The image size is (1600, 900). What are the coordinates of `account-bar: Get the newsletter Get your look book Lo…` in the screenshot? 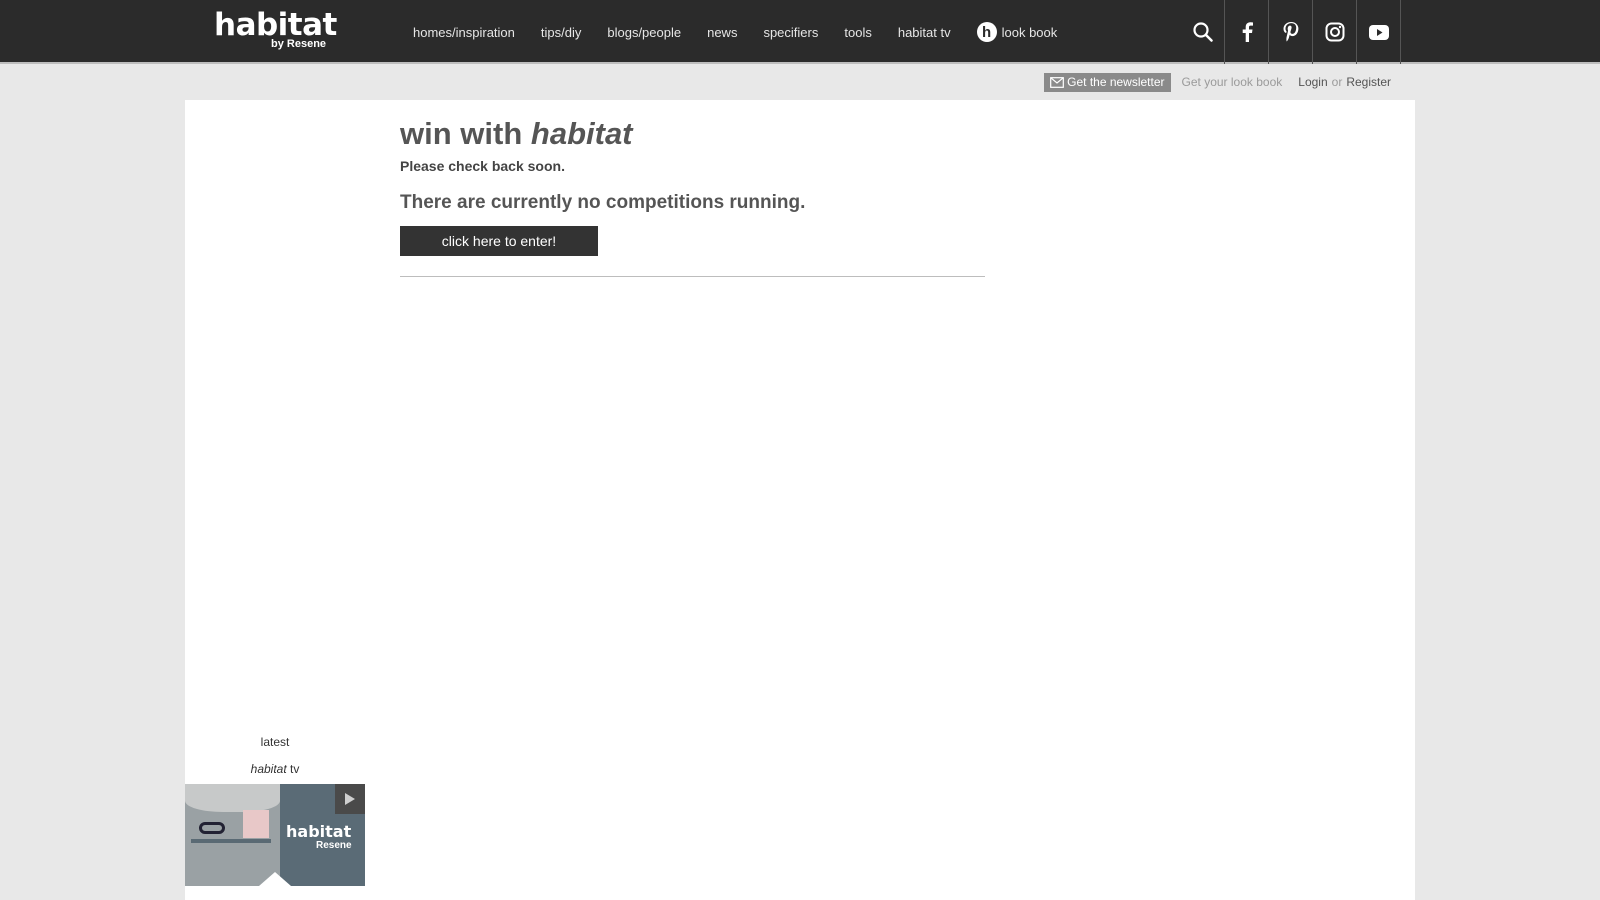 It's located at (1217, 82).